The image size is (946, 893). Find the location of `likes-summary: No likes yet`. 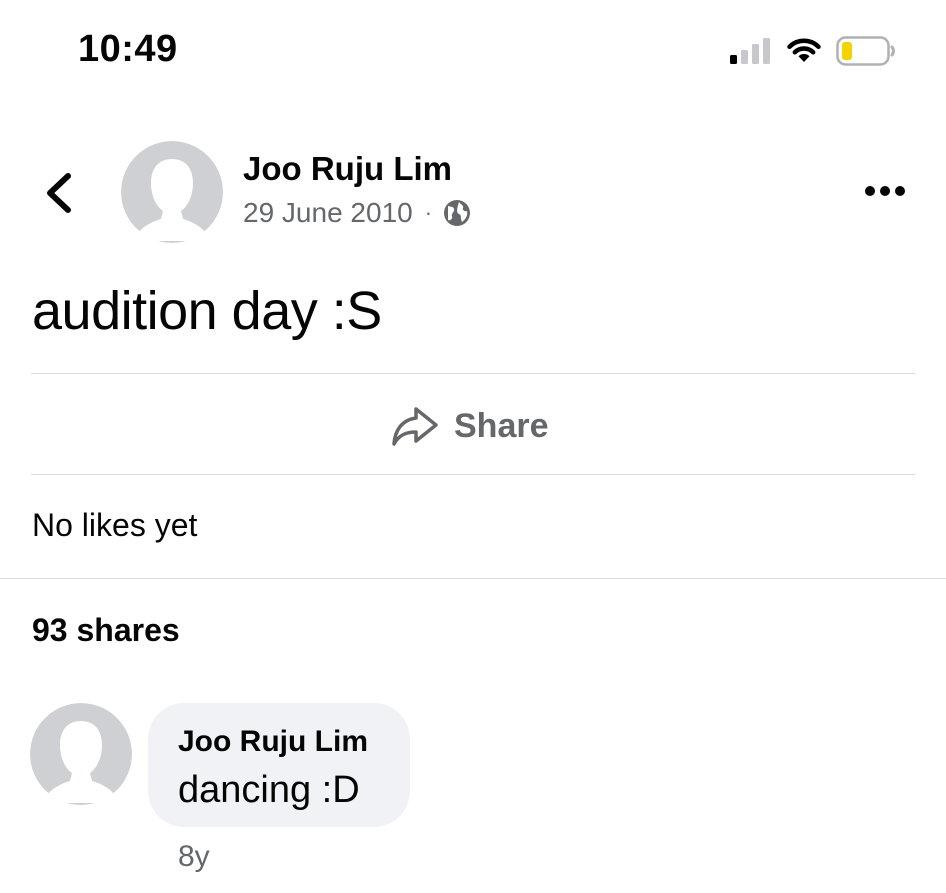

likes-summary: No likes yet is located at coordinates (115, 525).